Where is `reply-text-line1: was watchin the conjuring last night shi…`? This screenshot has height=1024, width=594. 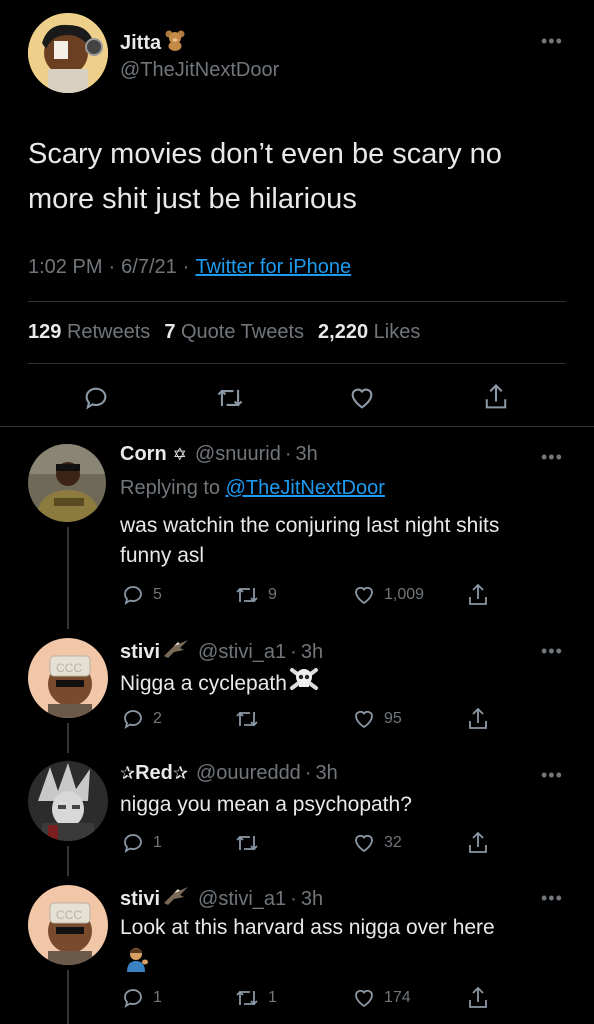 reply-text-line1: was watchin the conjuring last night shi… is located at coordinates (310, 525).